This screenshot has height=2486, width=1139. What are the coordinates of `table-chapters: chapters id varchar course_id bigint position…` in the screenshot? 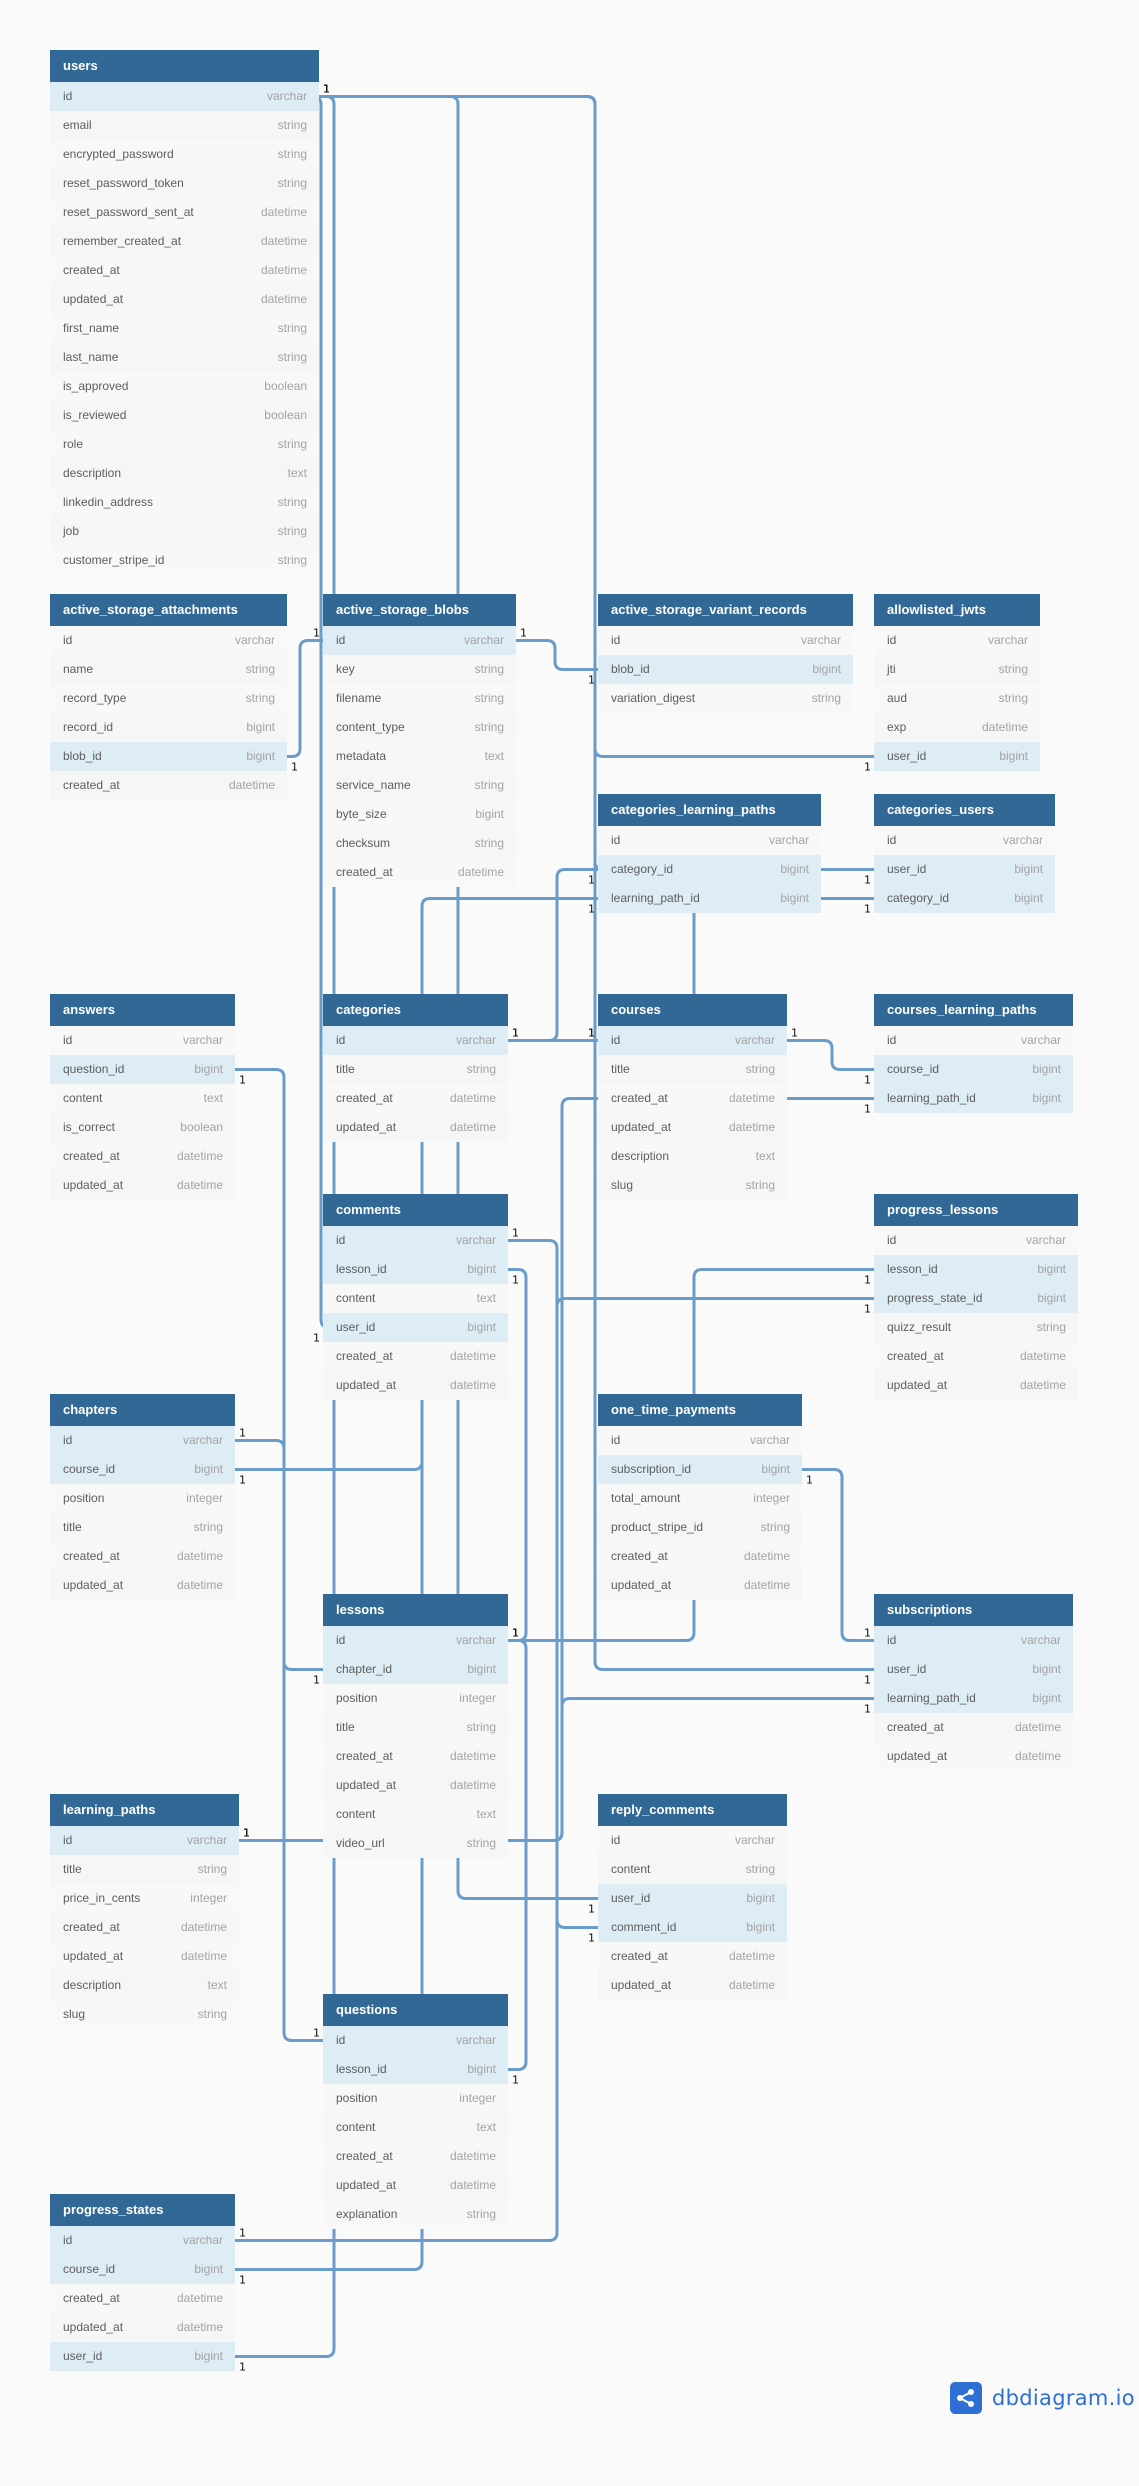 It's located at (142, 1497).